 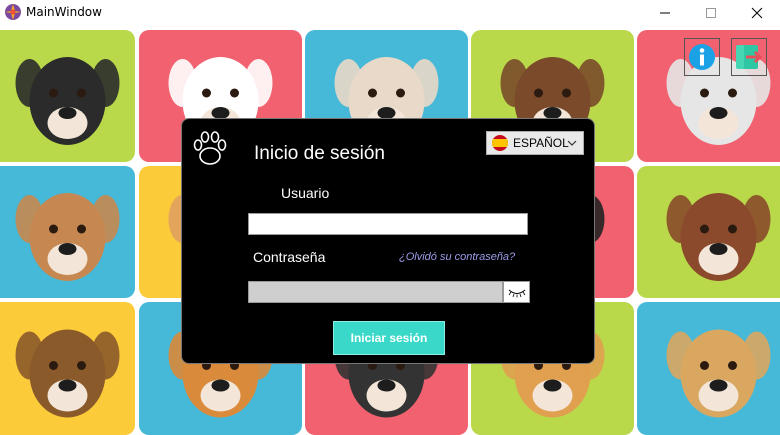 I want to click on show-password-toggle, so click(x=516, y=292).